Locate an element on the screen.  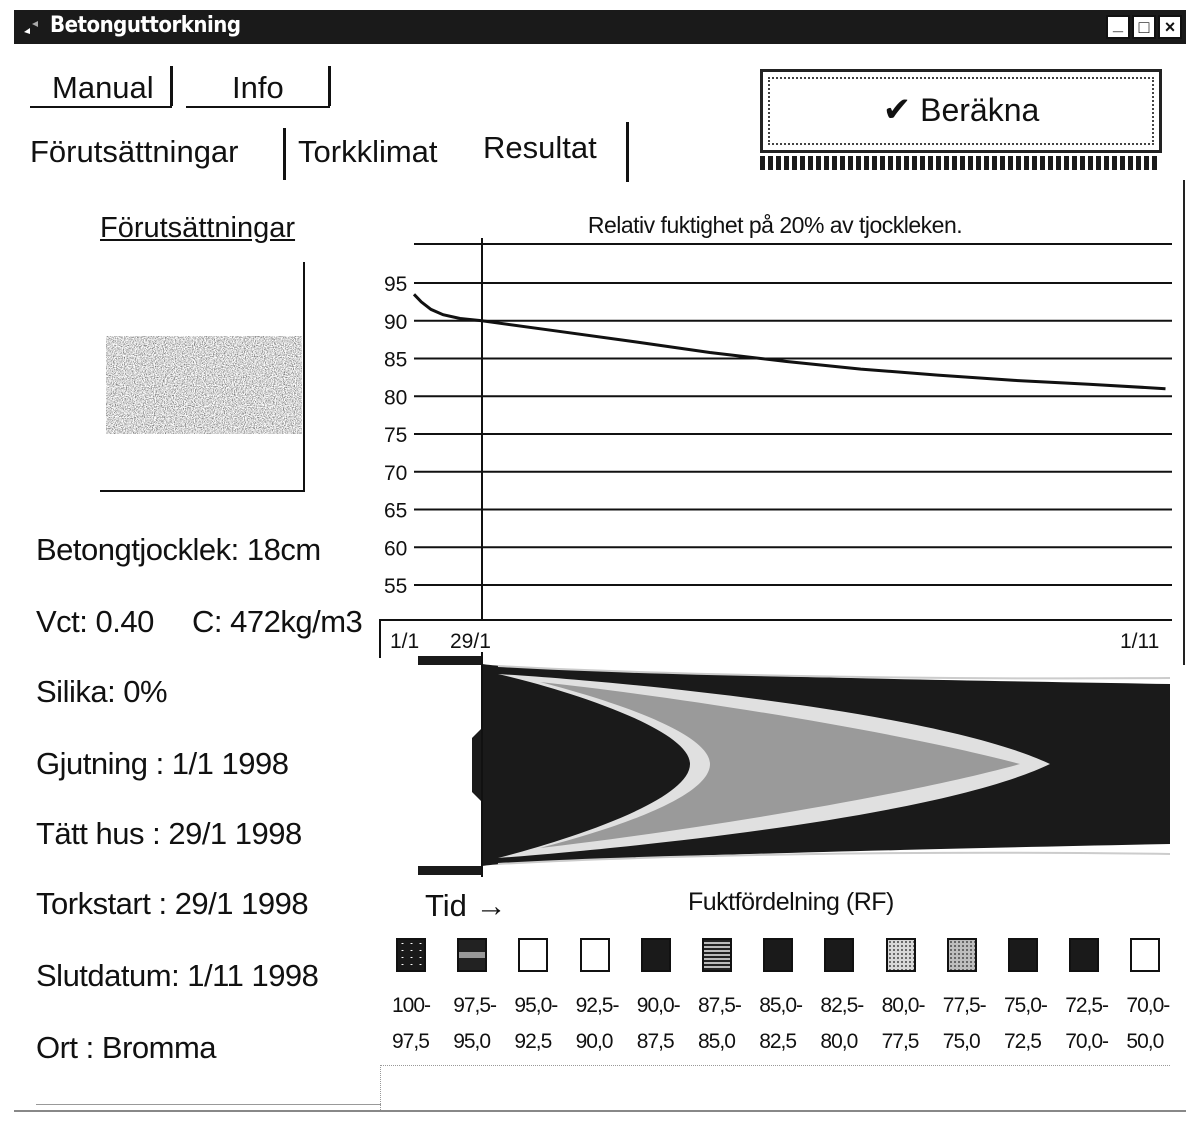
manual-tab-separator is located at coordinates (171, 86).